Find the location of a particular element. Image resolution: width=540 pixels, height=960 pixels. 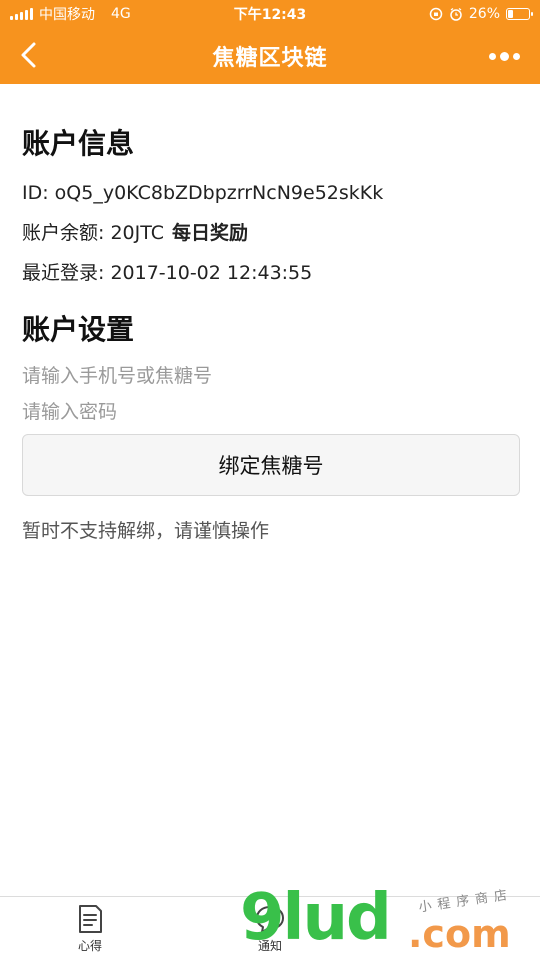

chat-bubble-icon is located at coordinates (270, 919).